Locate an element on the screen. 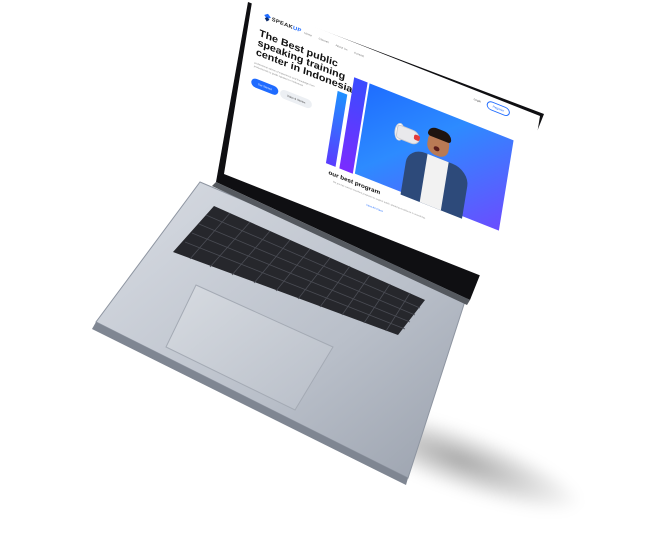 This screenshot has width=650, height=533. nav-link-classes: Classes is located at coordinates (323, 40).